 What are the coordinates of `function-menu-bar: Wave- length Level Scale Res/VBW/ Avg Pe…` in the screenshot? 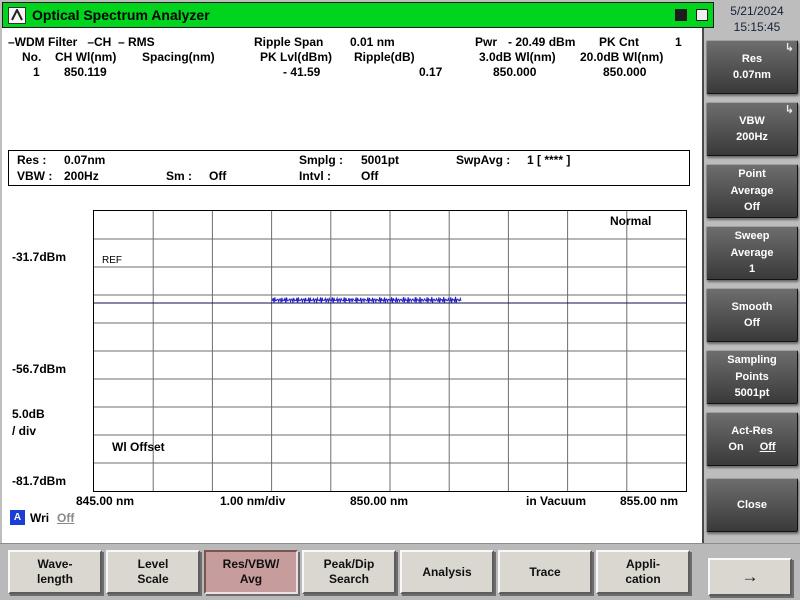 It's located at (400, 571).